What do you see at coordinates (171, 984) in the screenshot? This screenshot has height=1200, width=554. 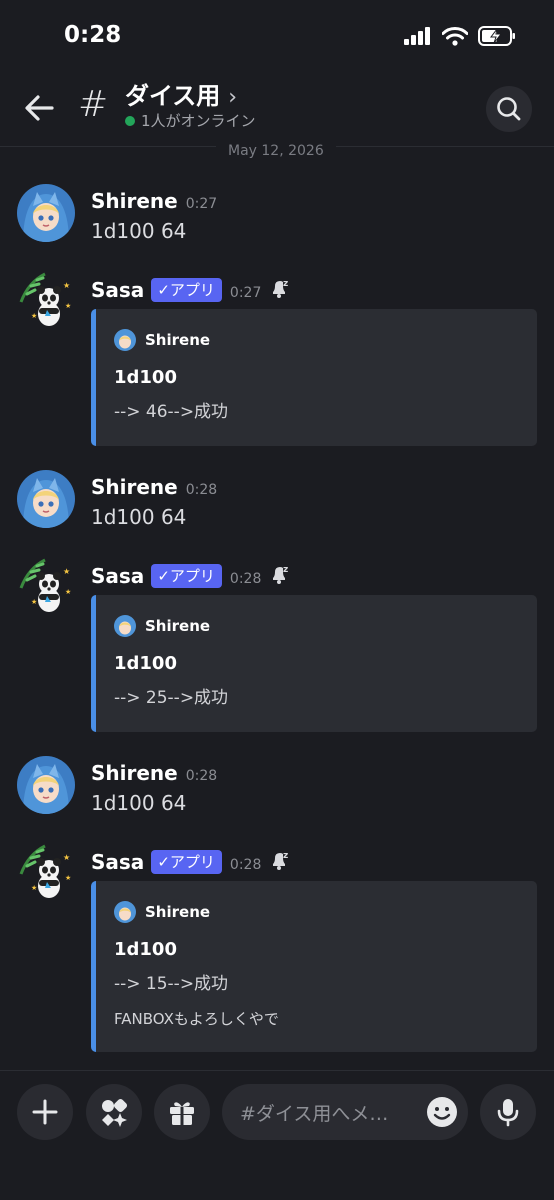 I see `embed-description: --> 15-->成功` at bounding box center [171, 984].